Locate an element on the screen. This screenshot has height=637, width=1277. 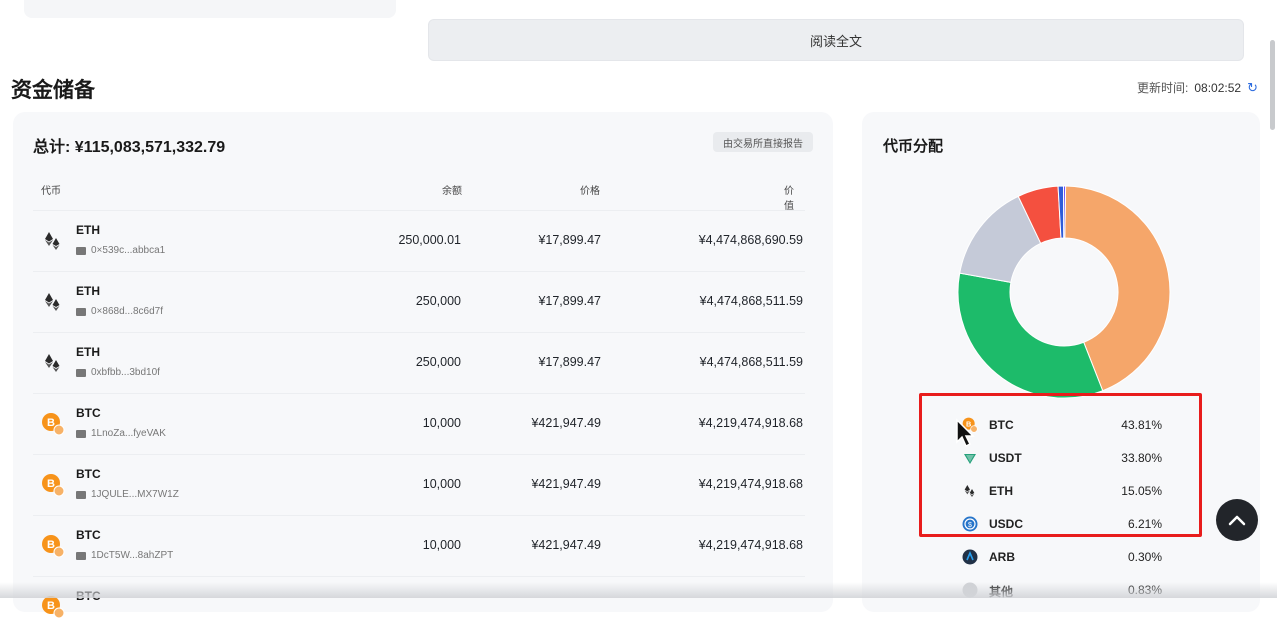
wallet-address: 1LnoZa...fyeVAK is located at coordinates (121, 433).